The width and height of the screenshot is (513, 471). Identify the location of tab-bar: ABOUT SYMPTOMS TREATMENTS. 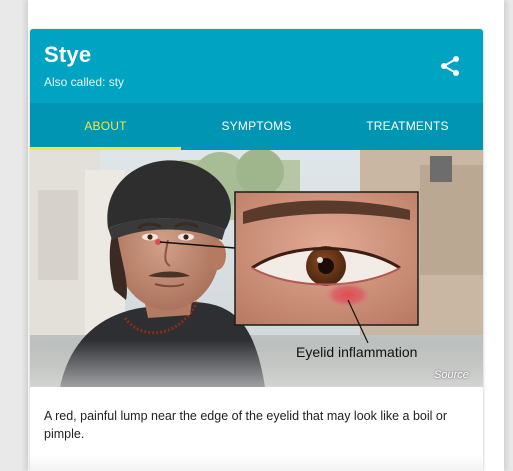
(256, 126).